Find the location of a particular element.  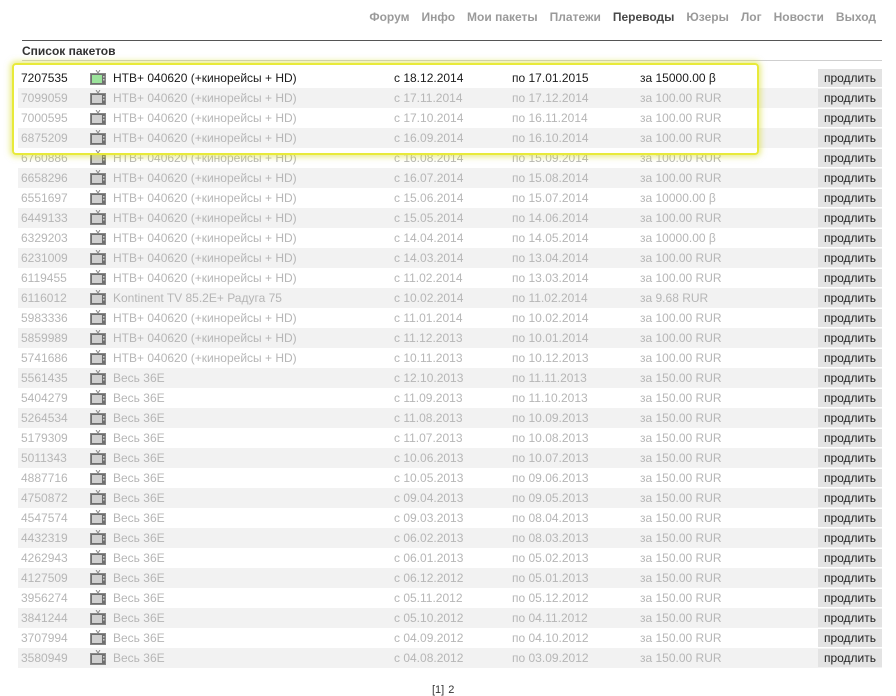

package-start-date: с 10.11.2013 is located at coordinates (428, 358).